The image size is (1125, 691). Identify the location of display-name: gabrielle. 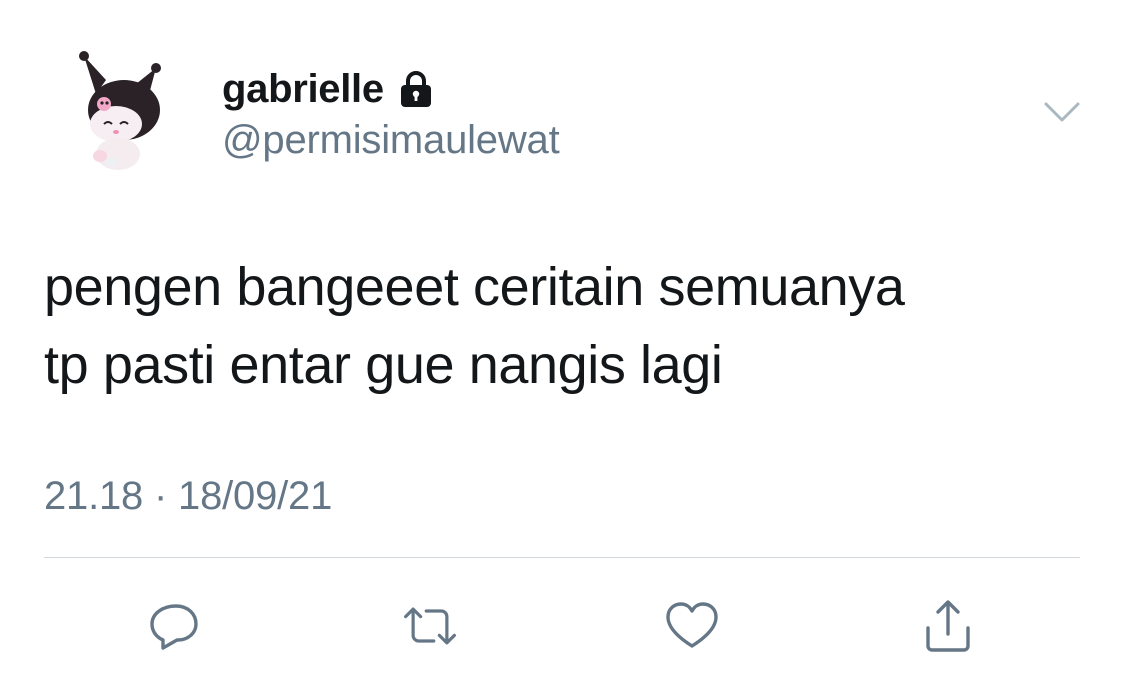
(303, 89).